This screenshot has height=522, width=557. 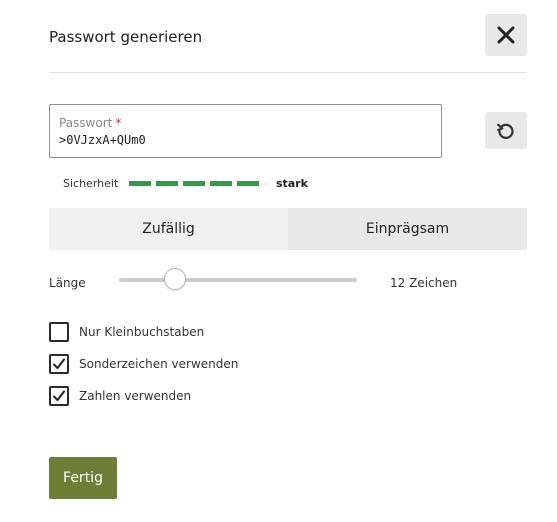 I want to click on mode-tabs: Zufällig Einprägsam, so click(x=288, y=229).